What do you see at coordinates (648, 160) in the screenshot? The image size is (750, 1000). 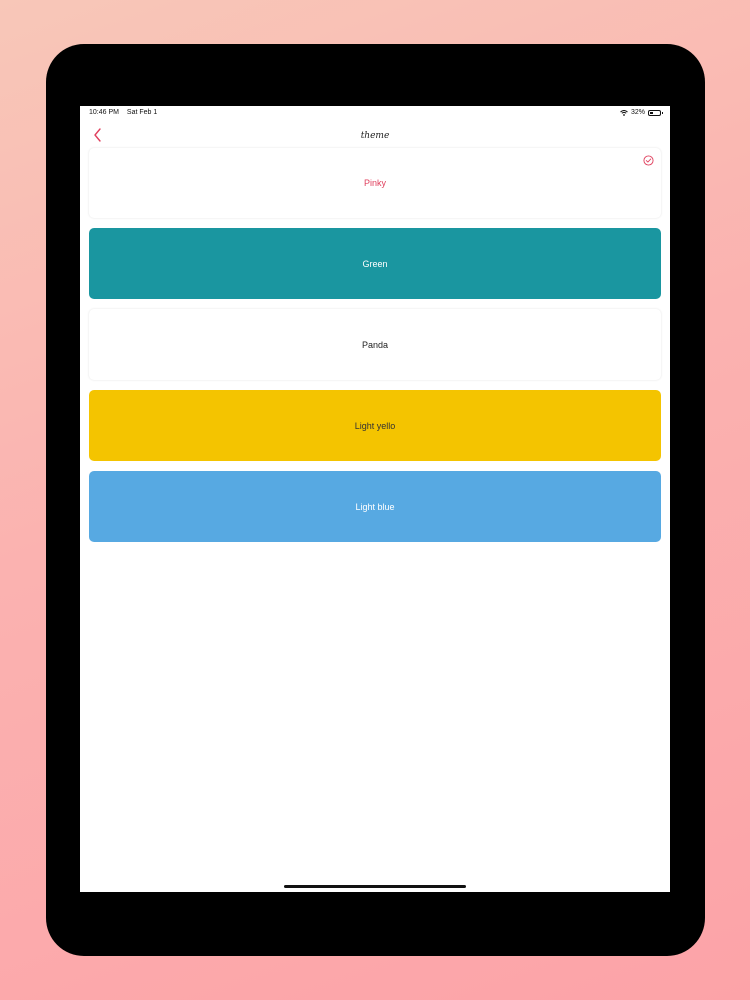 I see `selected-check-icon` at bounding box center [648, 160].